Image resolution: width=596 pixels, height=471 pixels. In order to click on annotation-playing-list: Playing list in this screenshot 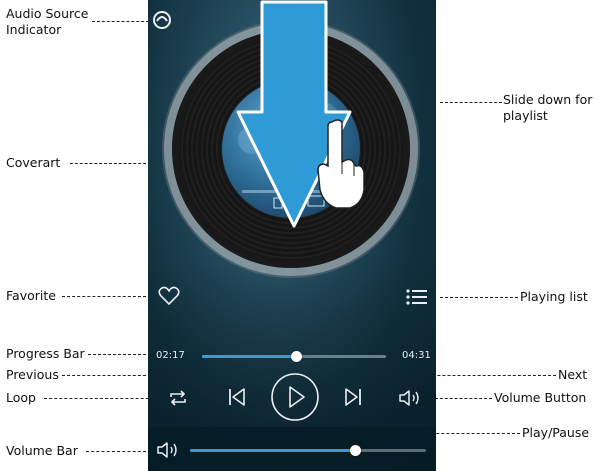, I will do `click(554, 296)`.